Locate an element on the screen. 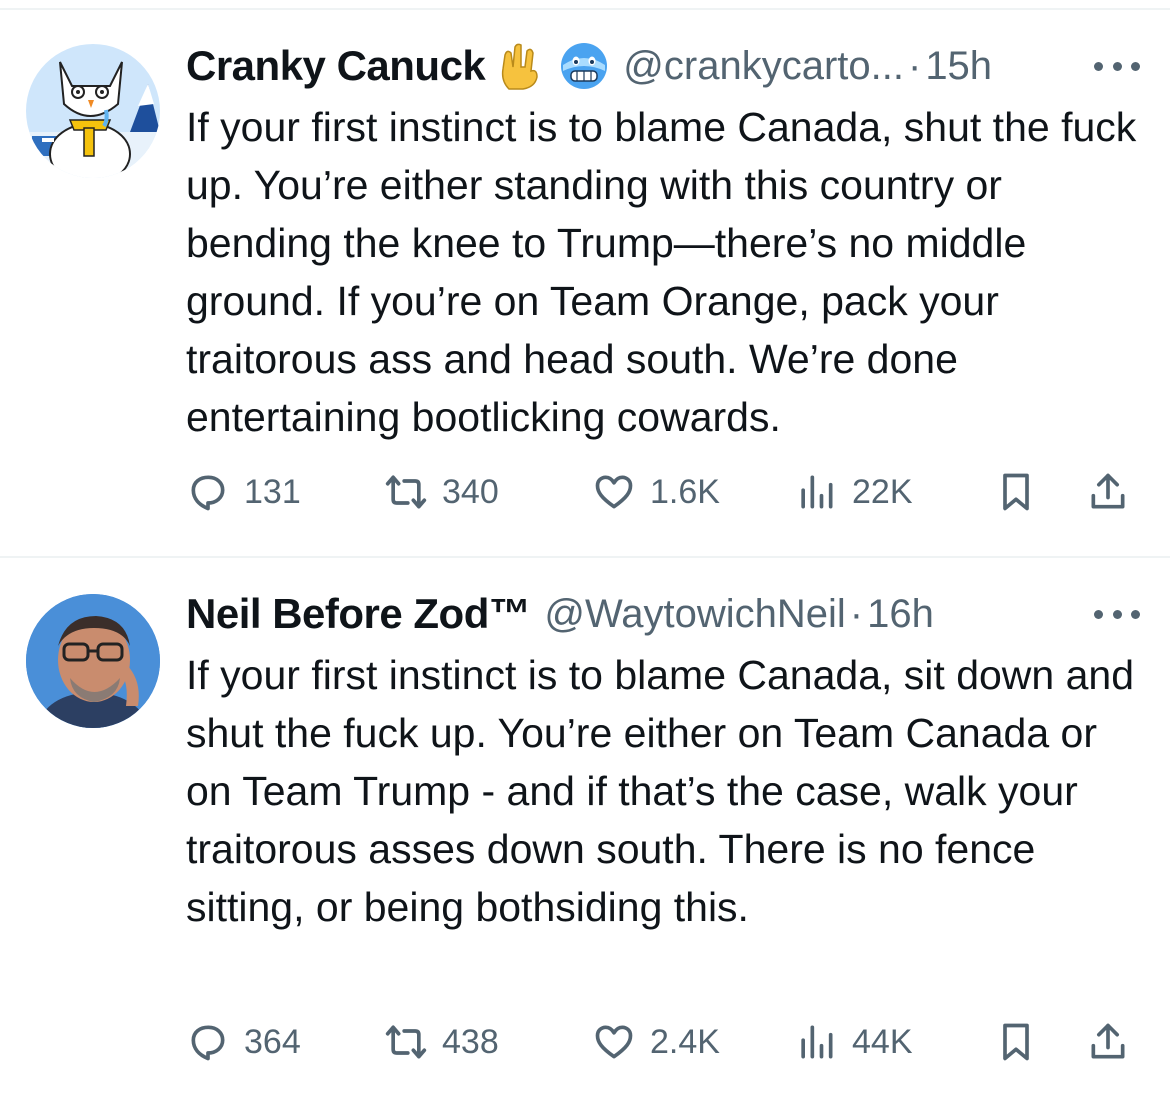 The width and height of the screenshot is (1170, 1093). repost-button: 438 is located at coordinates (441, 1042).